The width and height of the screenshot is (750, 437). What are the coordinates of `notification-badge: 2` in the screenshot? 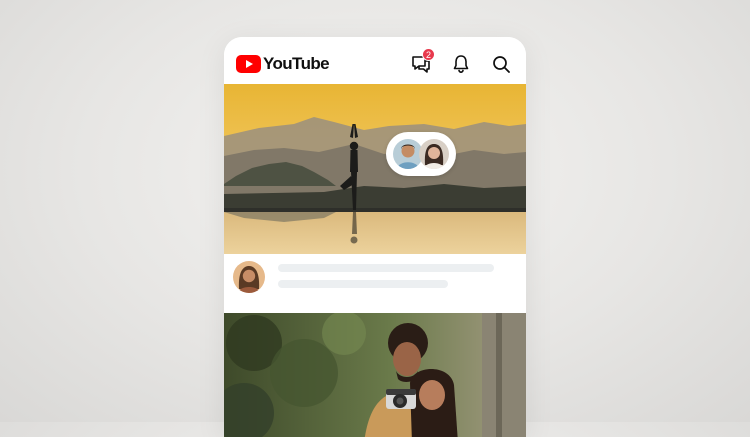 It's located at (428, 54).